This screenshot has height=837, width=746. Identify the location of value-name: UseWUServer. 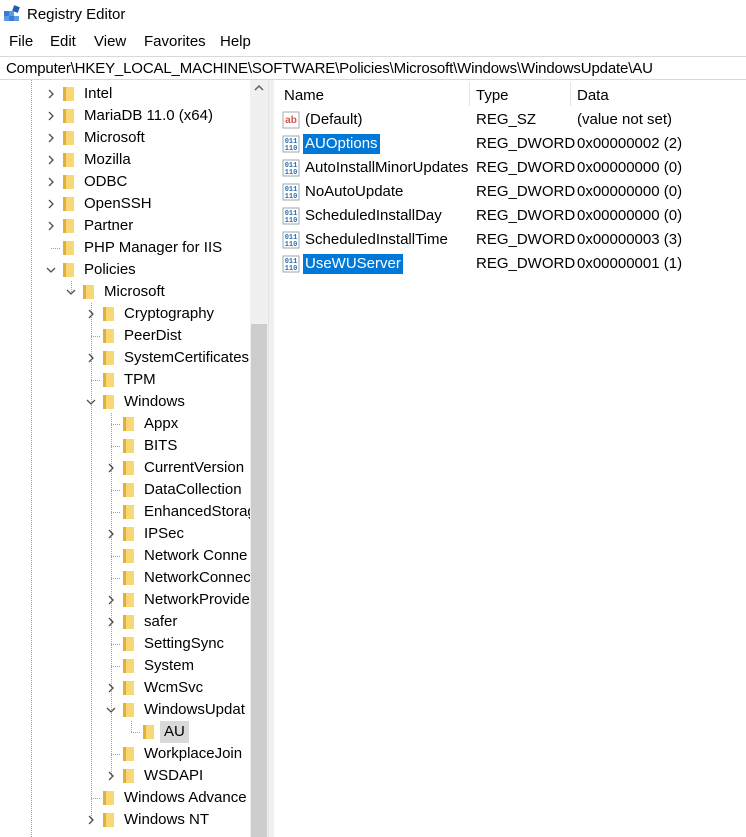
(353, 264).